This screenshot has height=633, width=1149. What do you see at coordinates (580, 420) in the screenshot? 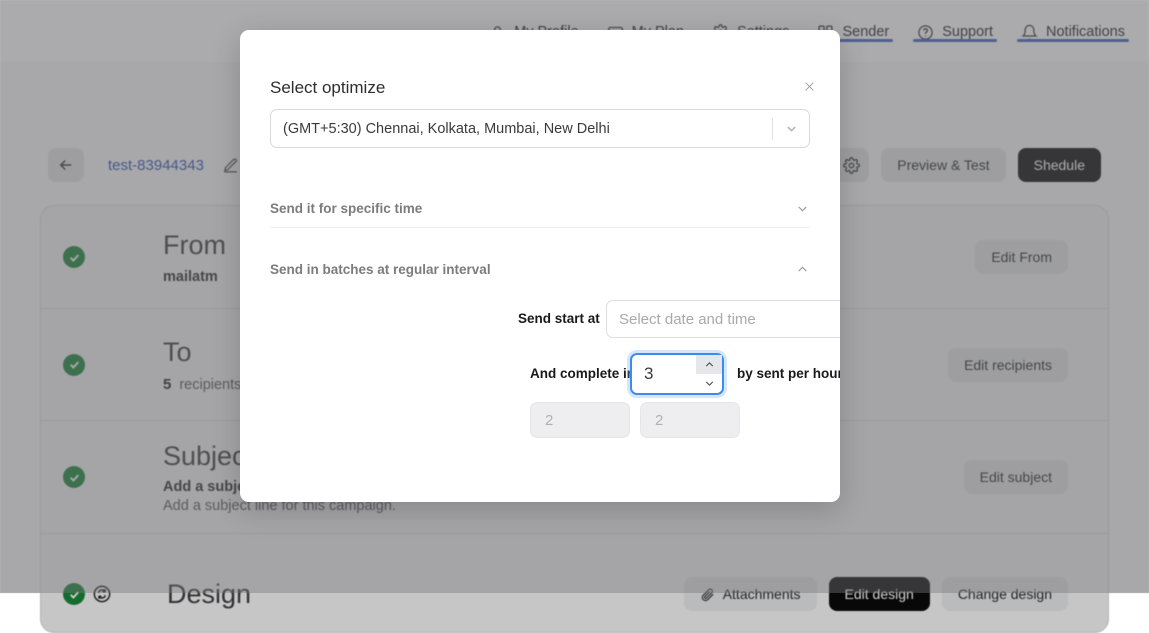
I see `extra-field-a-input: 2` at bounding box center [580, 420].